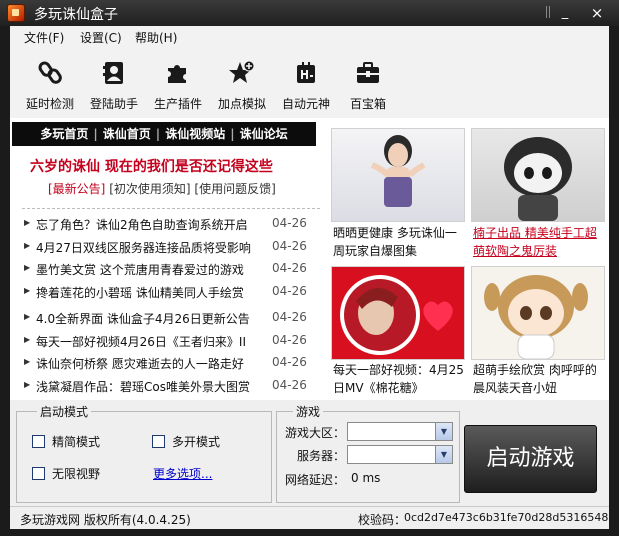 The image size is (619, 536). I want to click on list-item: ▶ 每天一部好视频4月26日《王者归来》II 04-26, so click(173, 342).